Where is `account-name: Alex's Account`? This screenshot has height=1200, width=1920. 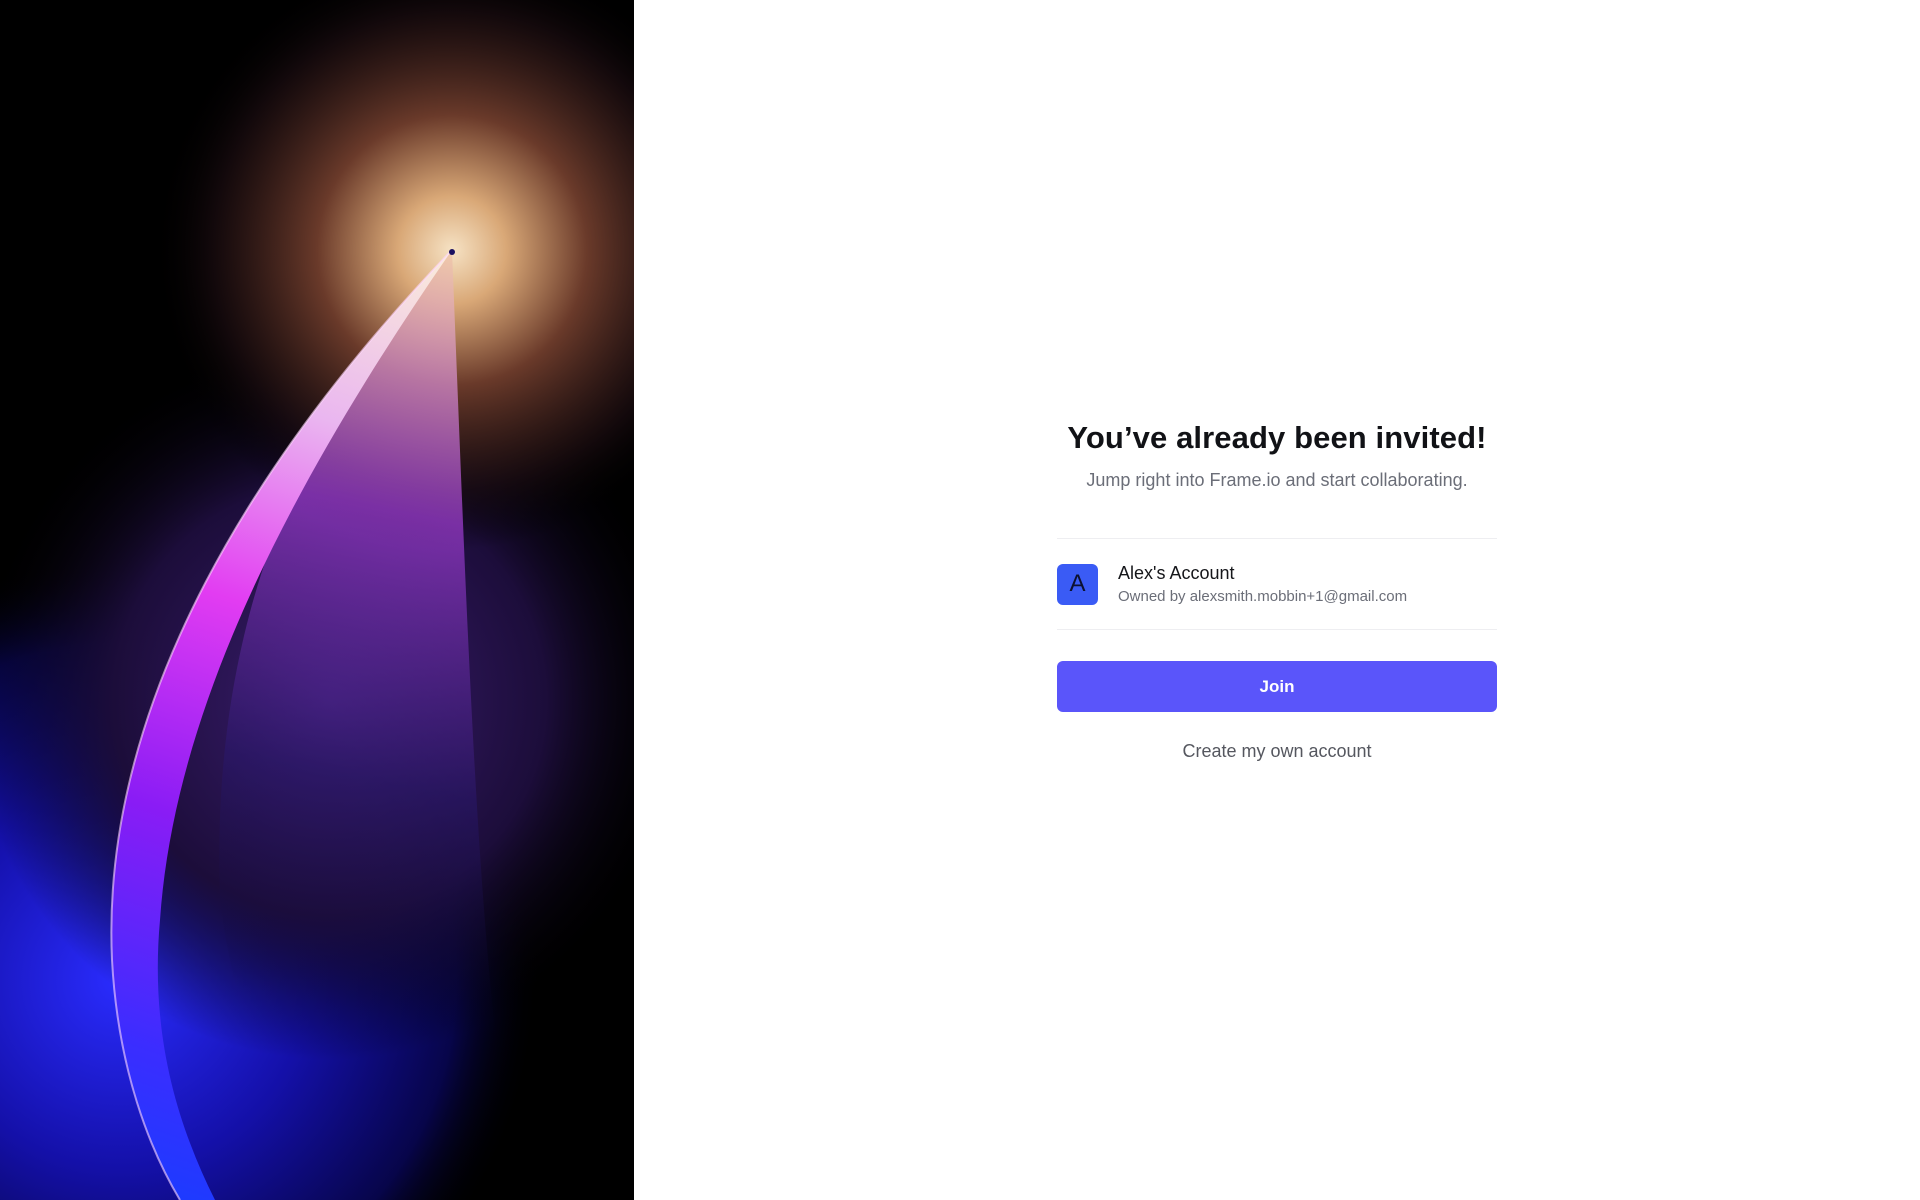
account-name: Alex's Account is located at coordinates (1176, 572).